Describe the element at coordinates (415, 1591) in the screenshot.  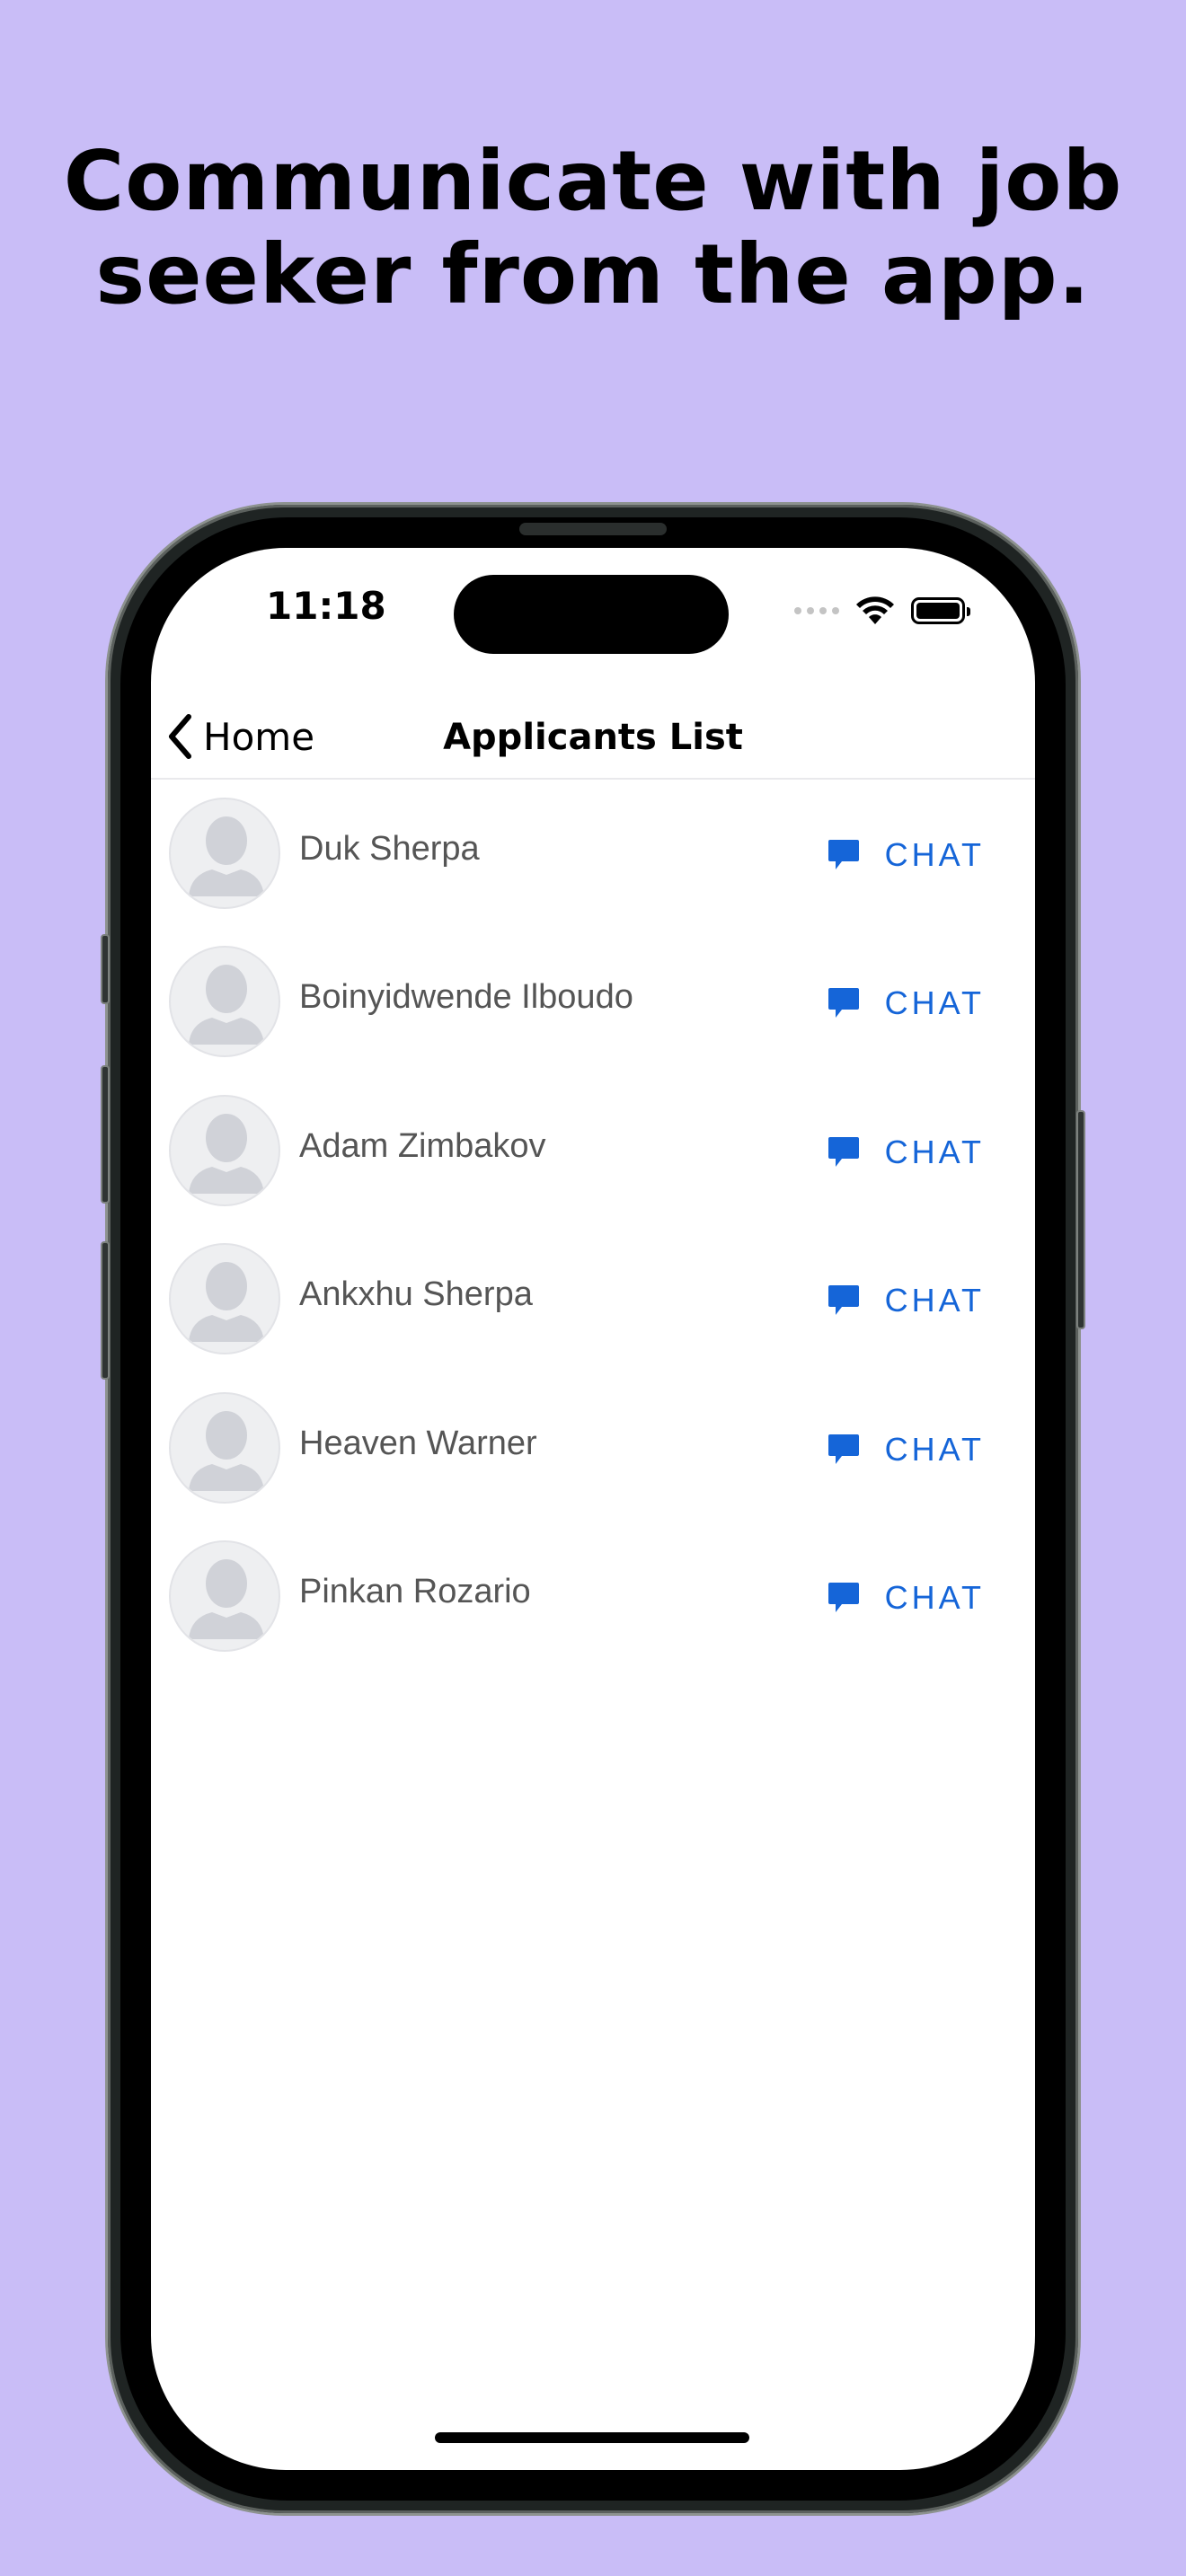
I see `applicant-name: Pinkan Rozario` at that location.